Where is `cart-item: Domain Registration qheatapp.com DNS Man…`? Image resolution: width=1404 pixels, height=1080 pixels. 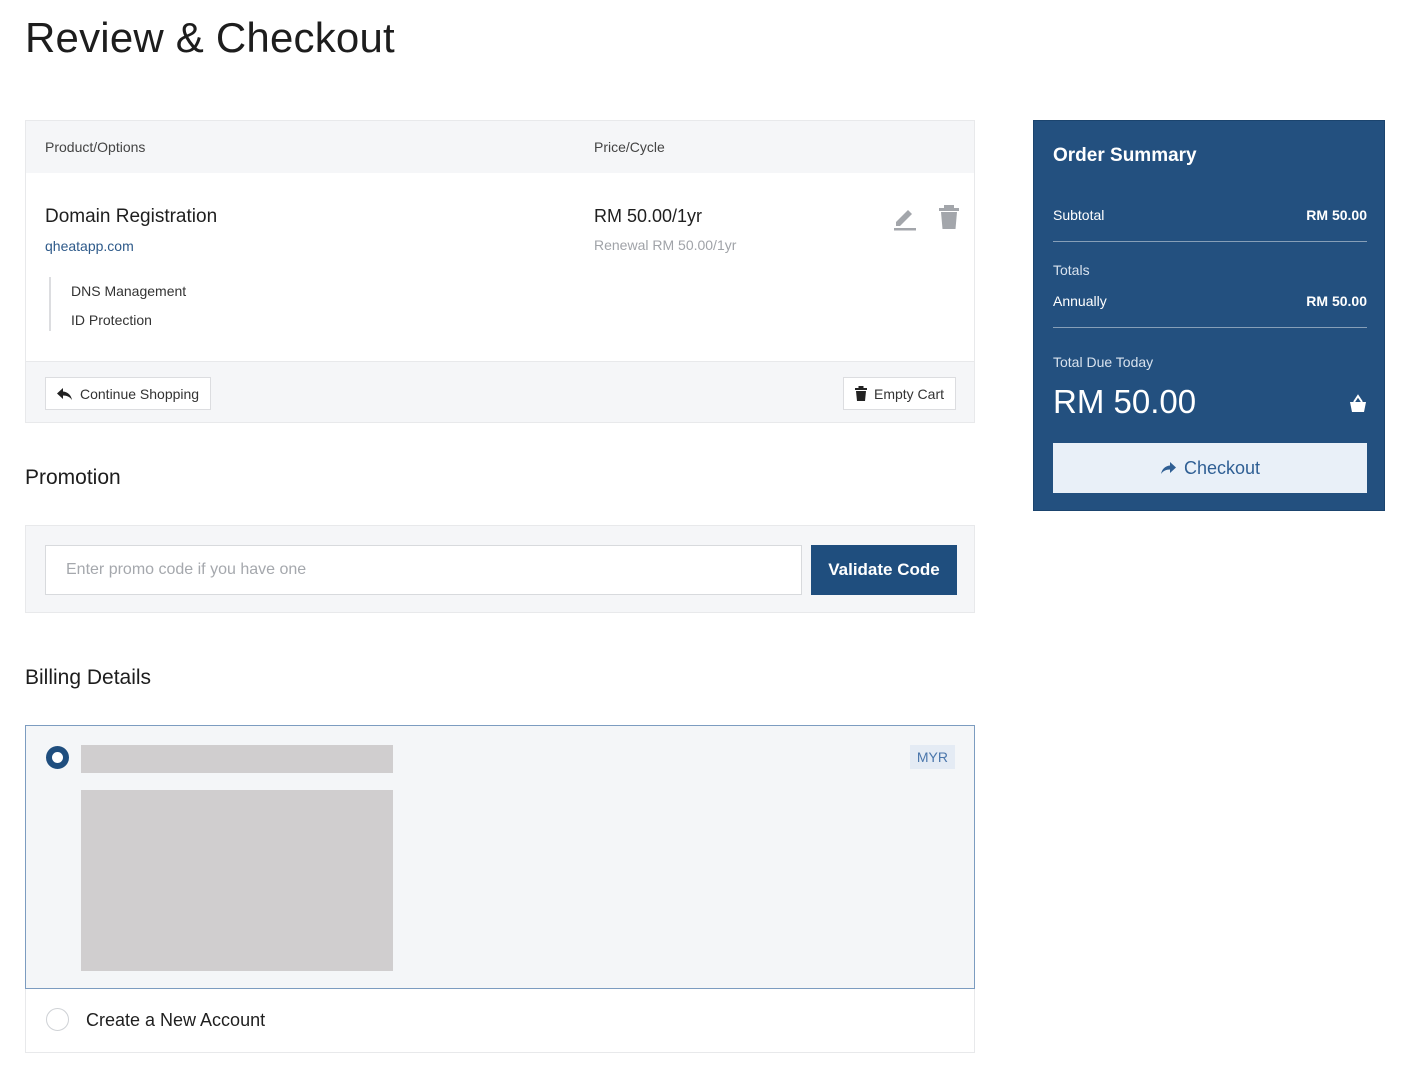
cart-item: Domain Registration qheatapp.com DNS Man… is located at coordinates (500, 267).